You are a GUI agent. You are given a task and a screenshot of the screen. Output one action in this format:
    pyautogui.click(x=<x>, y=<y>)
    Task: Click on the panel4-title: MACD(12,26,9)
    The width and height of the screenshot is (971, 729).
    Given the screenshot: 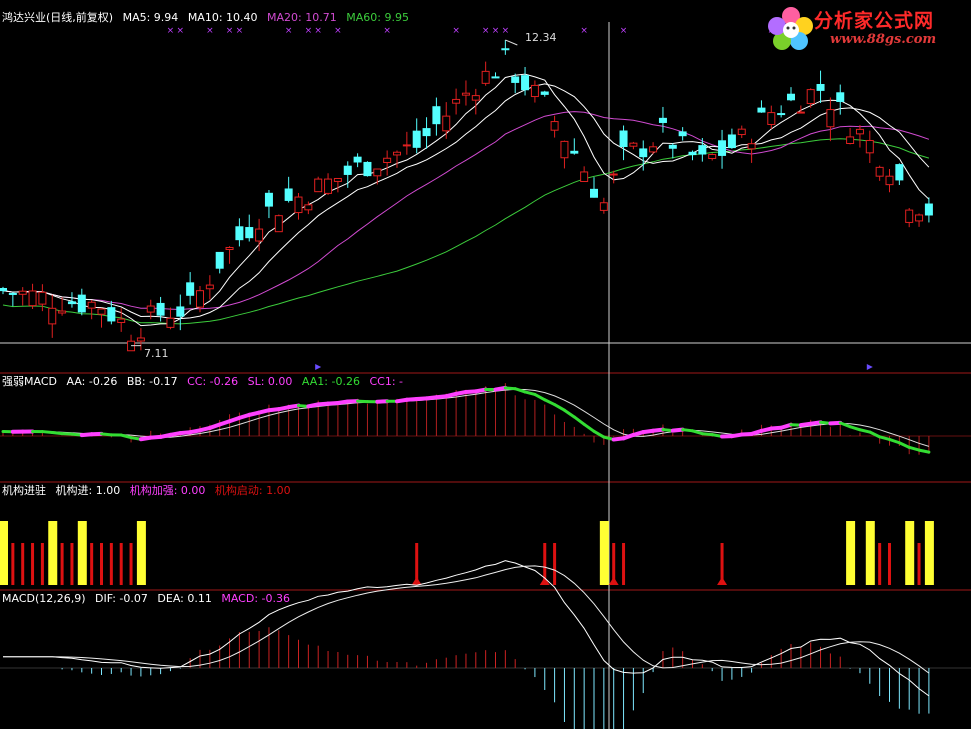 What is the action you would take?
    pyautogui.click(x=44, y=598)
    